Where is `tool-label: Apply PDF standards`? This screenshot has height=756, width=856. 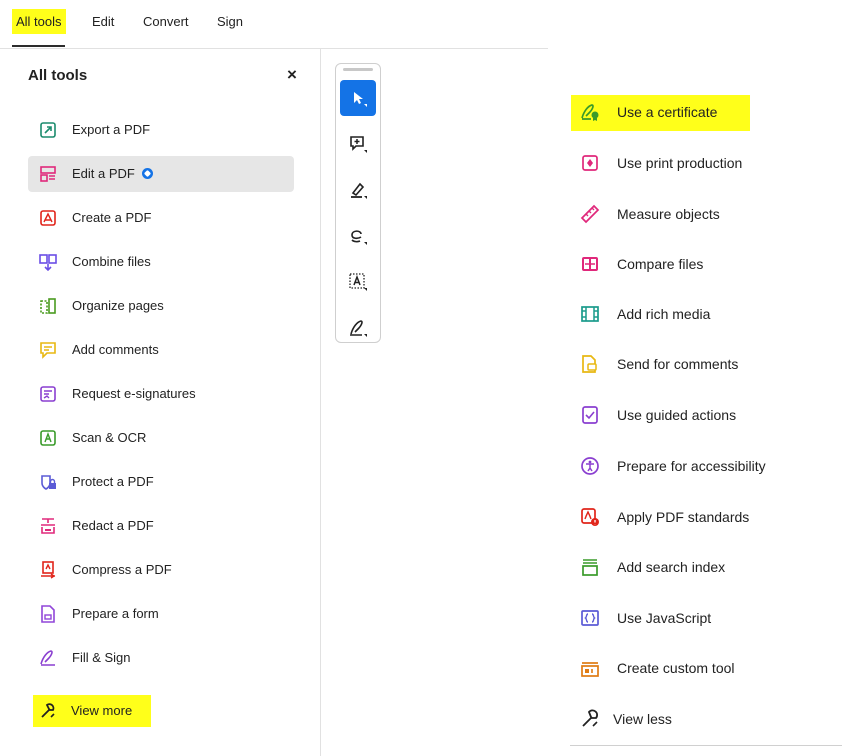
tool-label: Apply PDF standards is located at coordinates (683, 517).